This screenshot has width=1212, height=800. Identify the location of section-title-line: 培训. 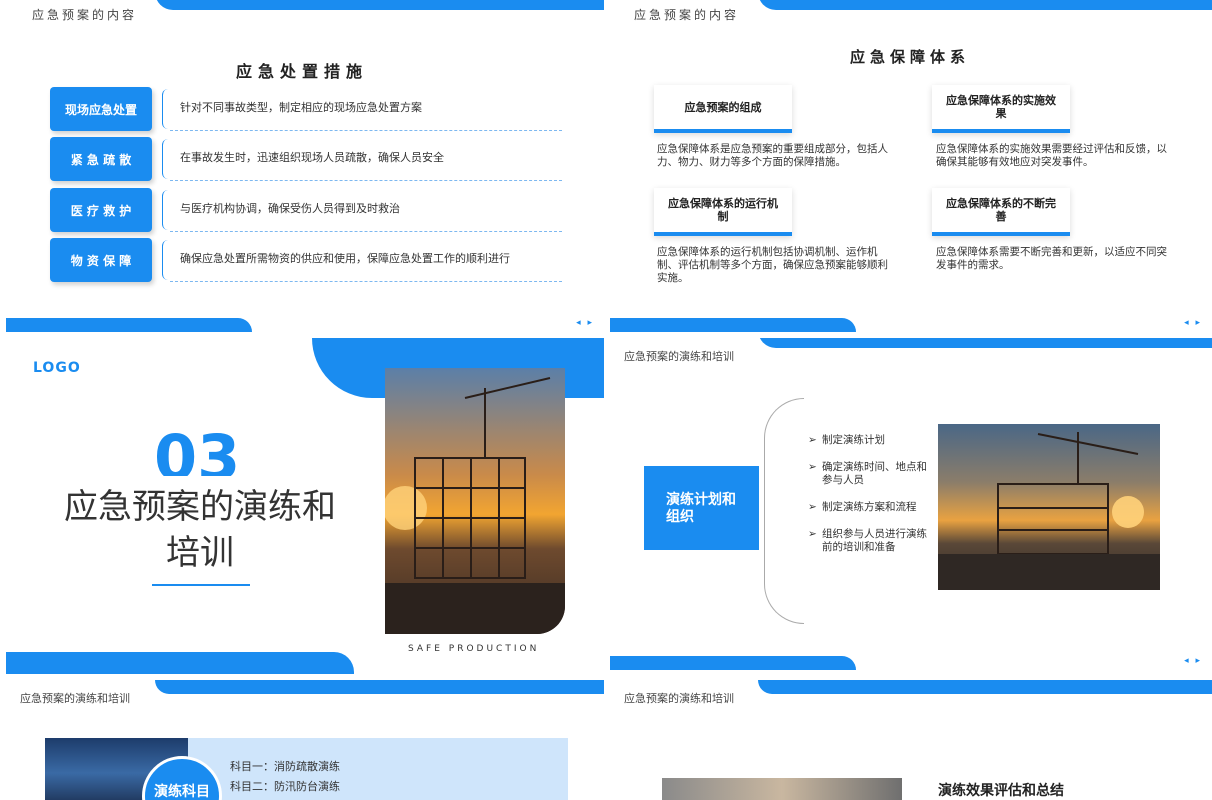
(200, 553).